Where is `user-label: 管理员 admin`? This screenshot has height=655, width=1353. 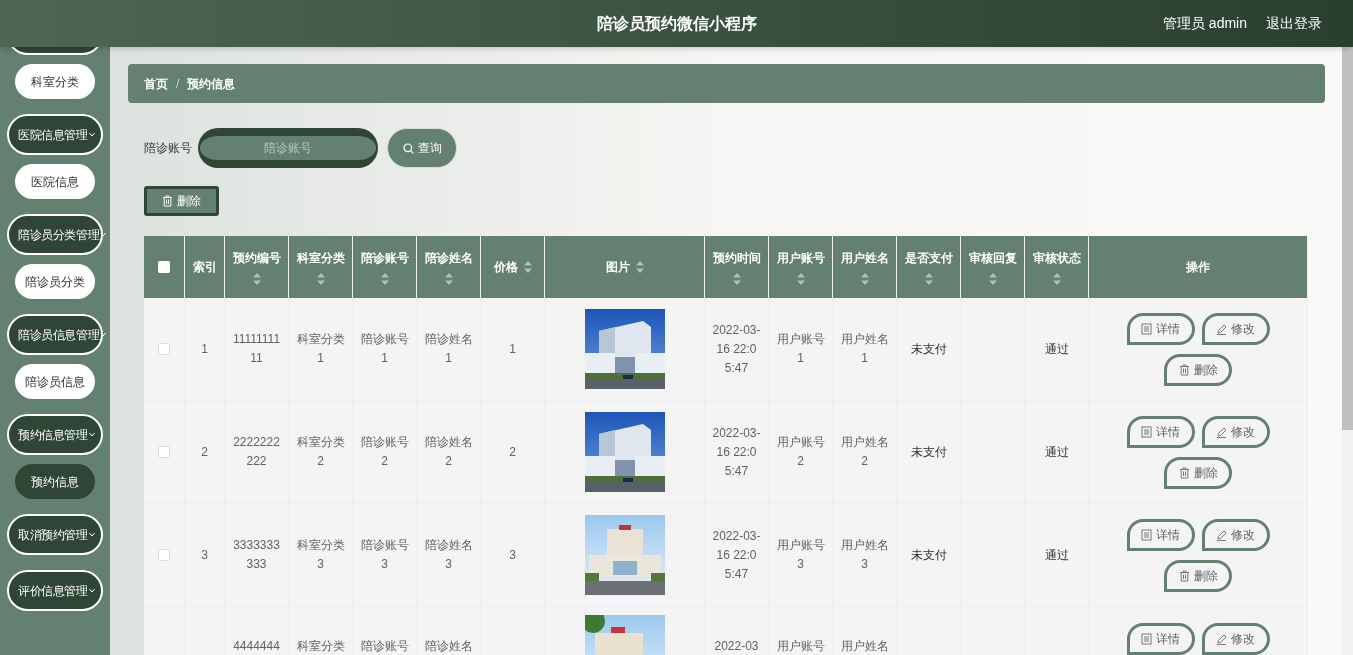 user-label: 管理员 admin is located at coordinates (1204, 23).